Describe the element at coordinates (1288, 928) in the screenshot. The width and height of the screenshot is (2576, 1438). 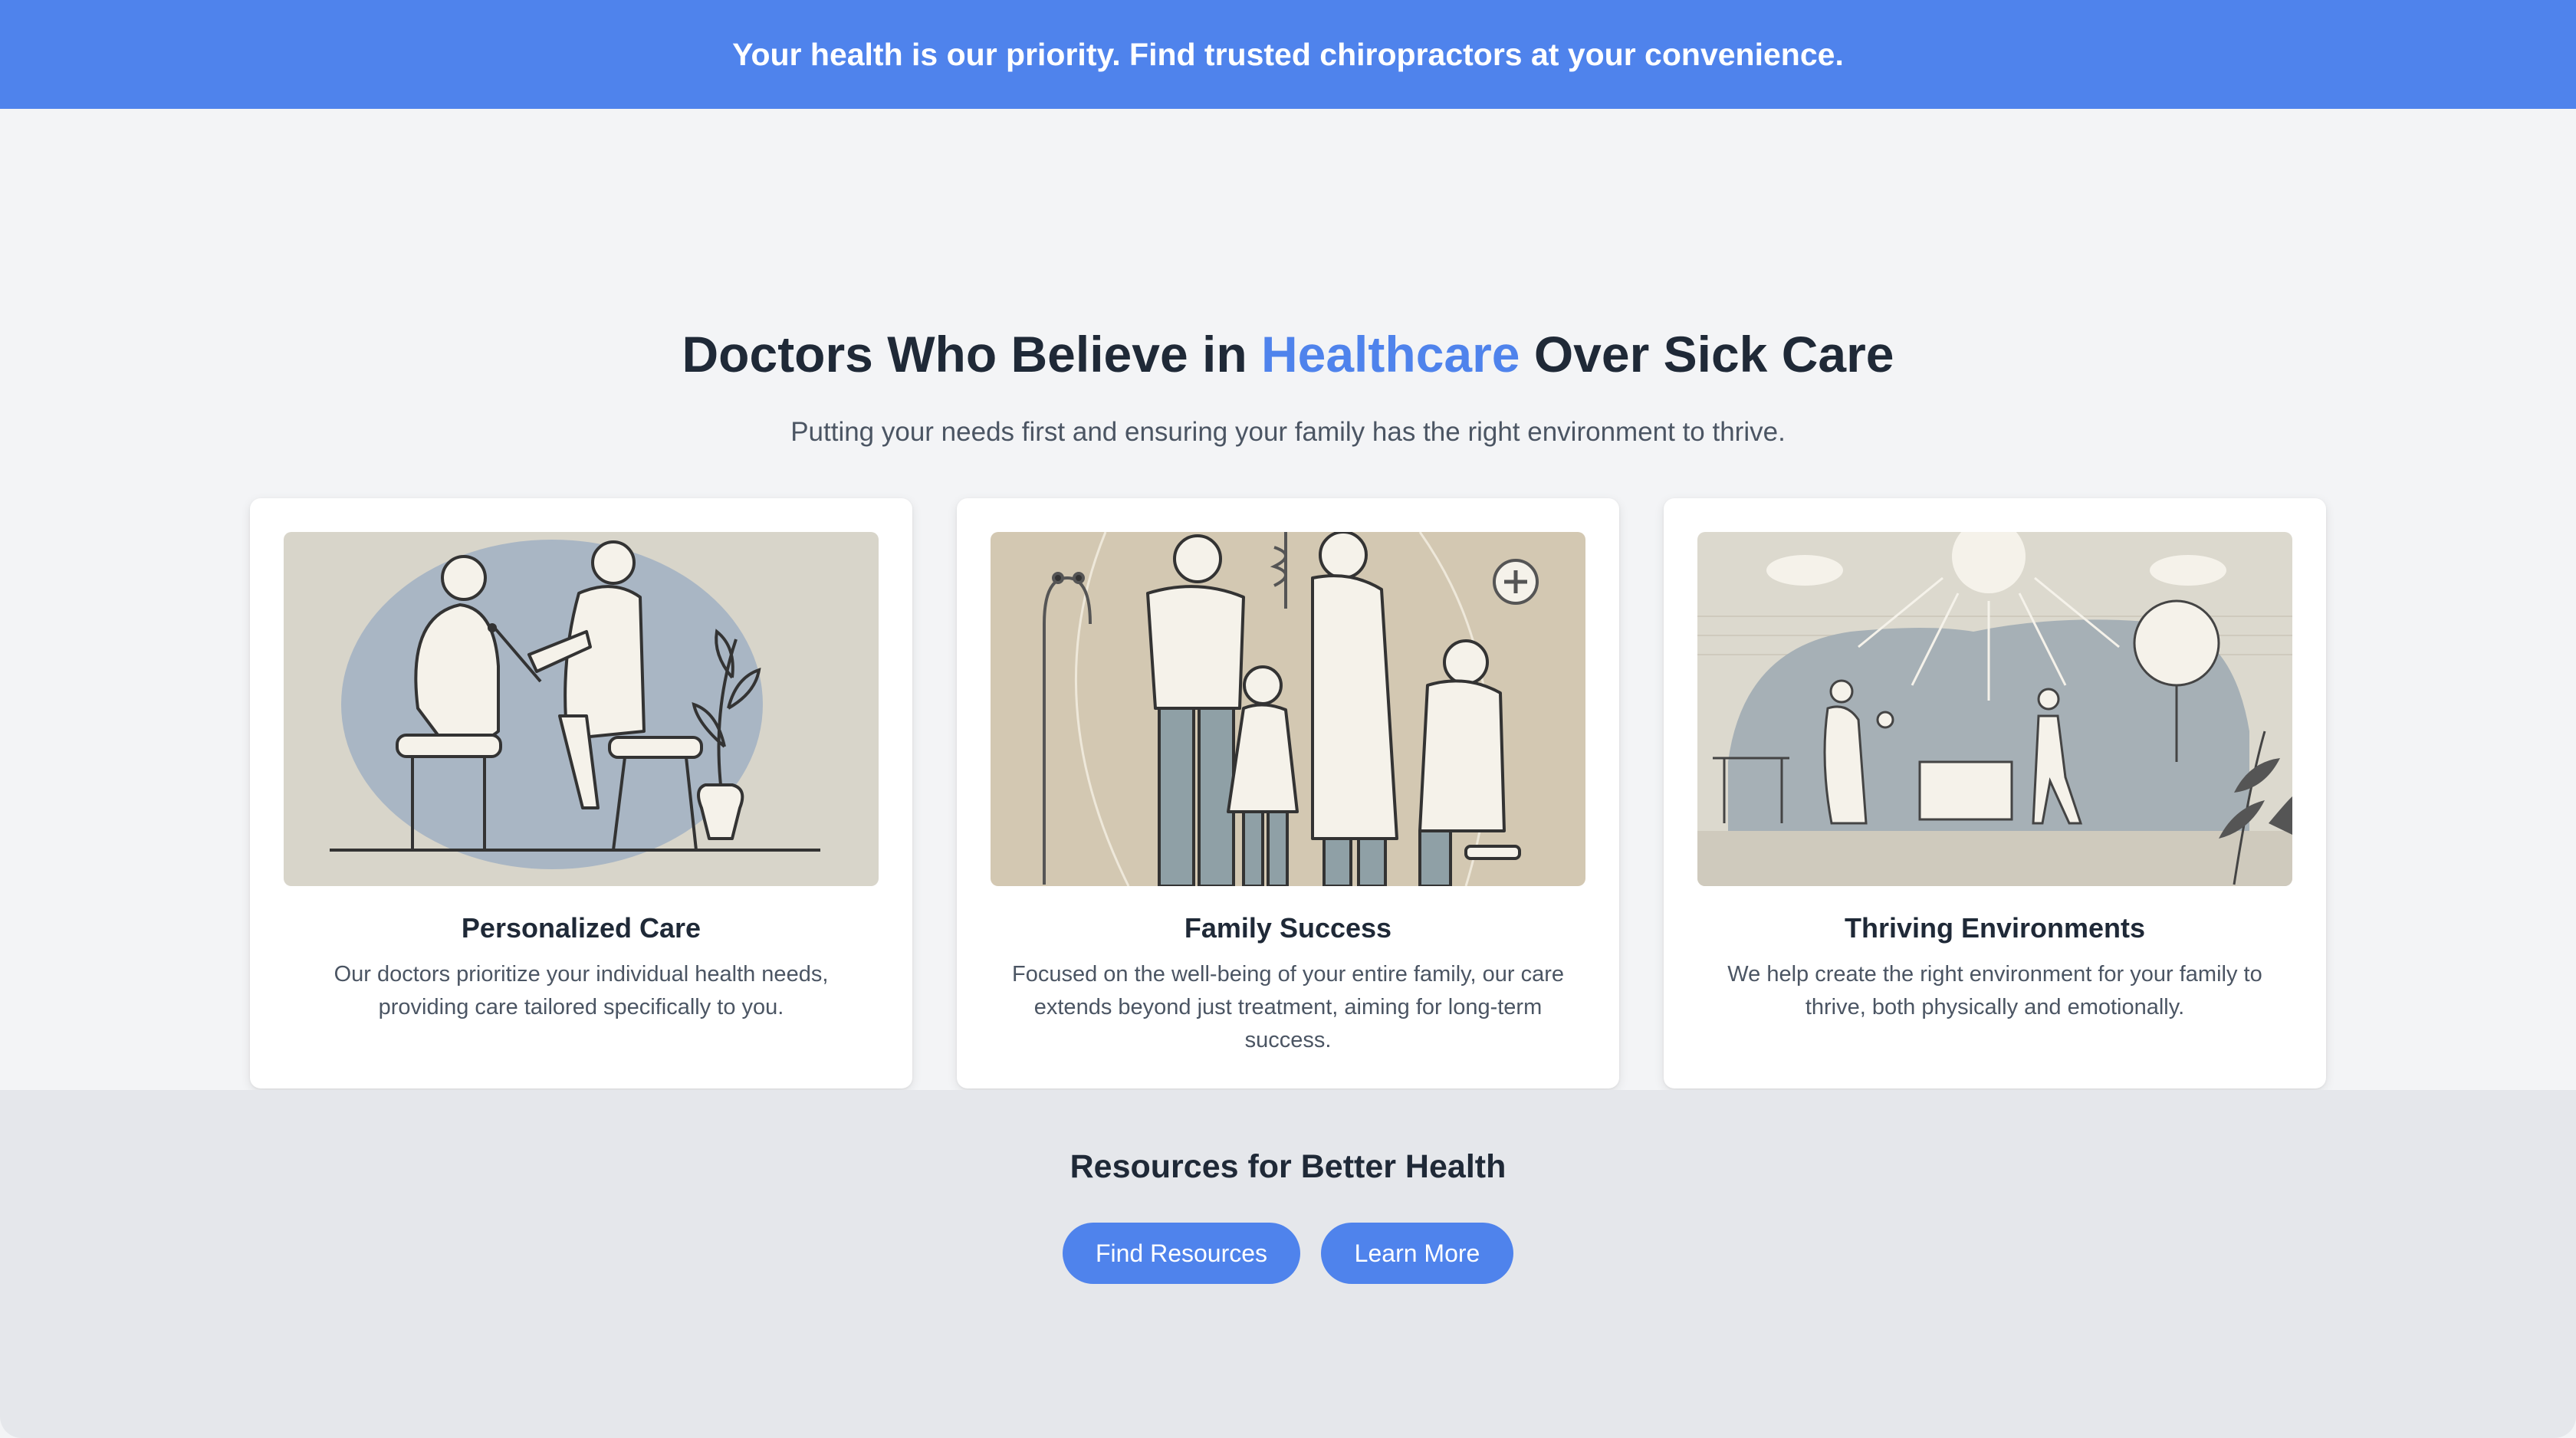
I see `card-title: Family Success` at that location.